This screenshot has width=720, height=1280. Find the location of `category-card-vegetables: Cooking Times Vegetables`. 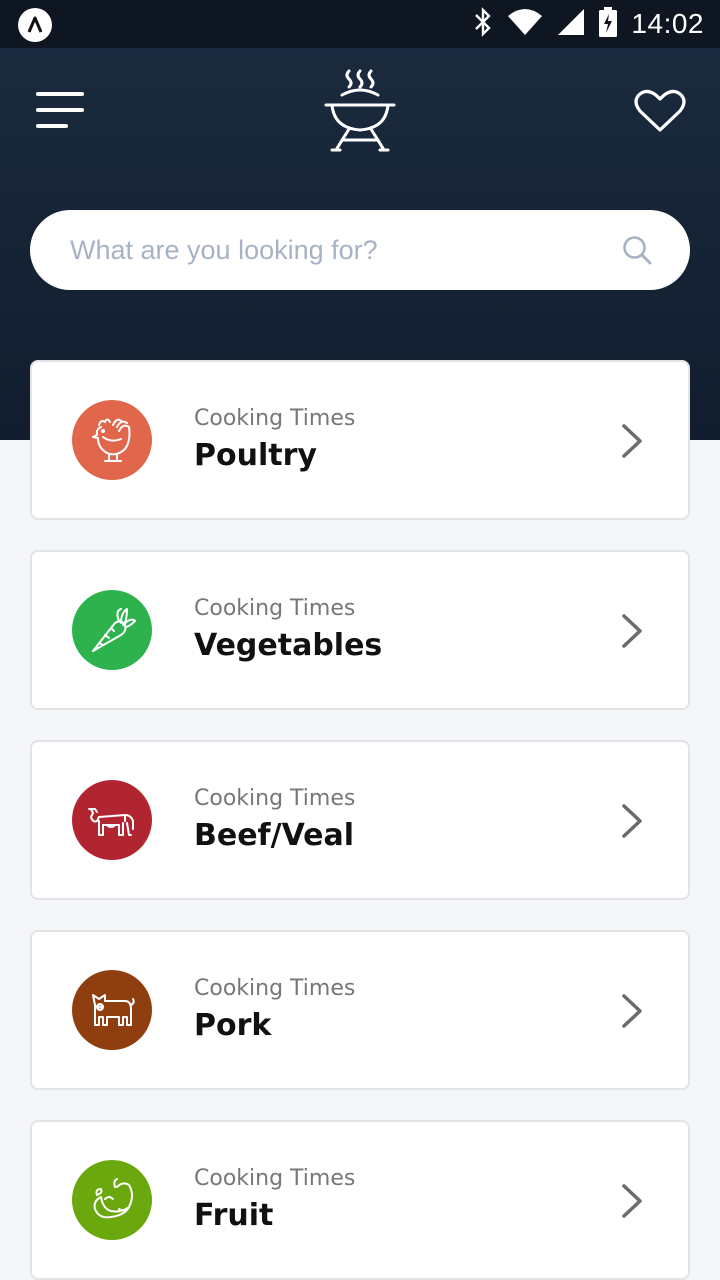

category-card-vegetables: Cooking Times Vegetables is located at coordinates (360, 630).